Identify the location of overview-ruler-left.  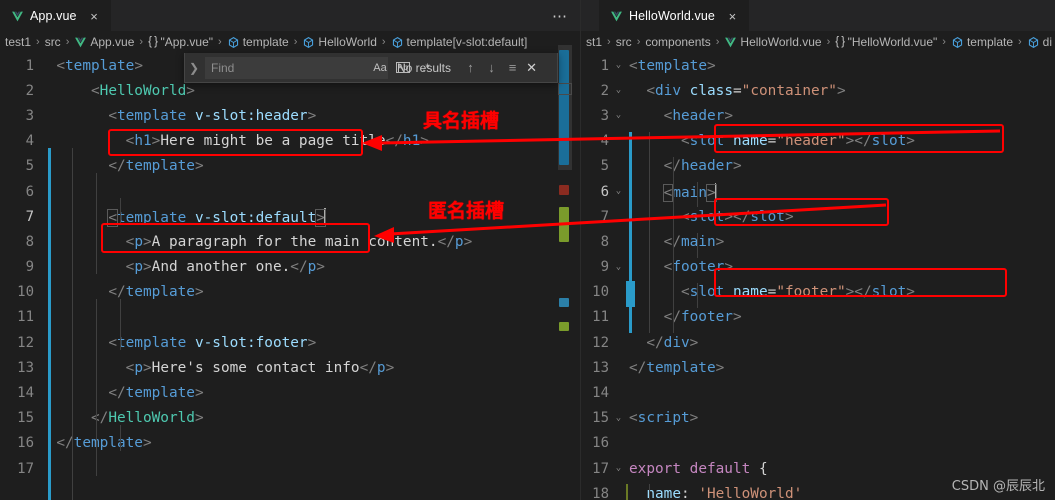
(565, 272).